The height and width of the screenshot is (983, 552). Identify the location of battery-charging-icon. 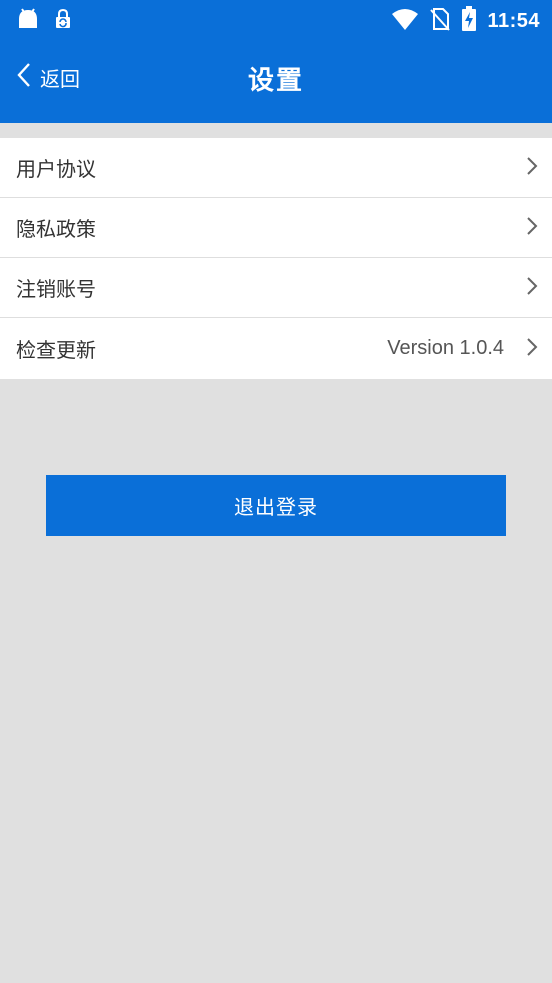
(469, 21).